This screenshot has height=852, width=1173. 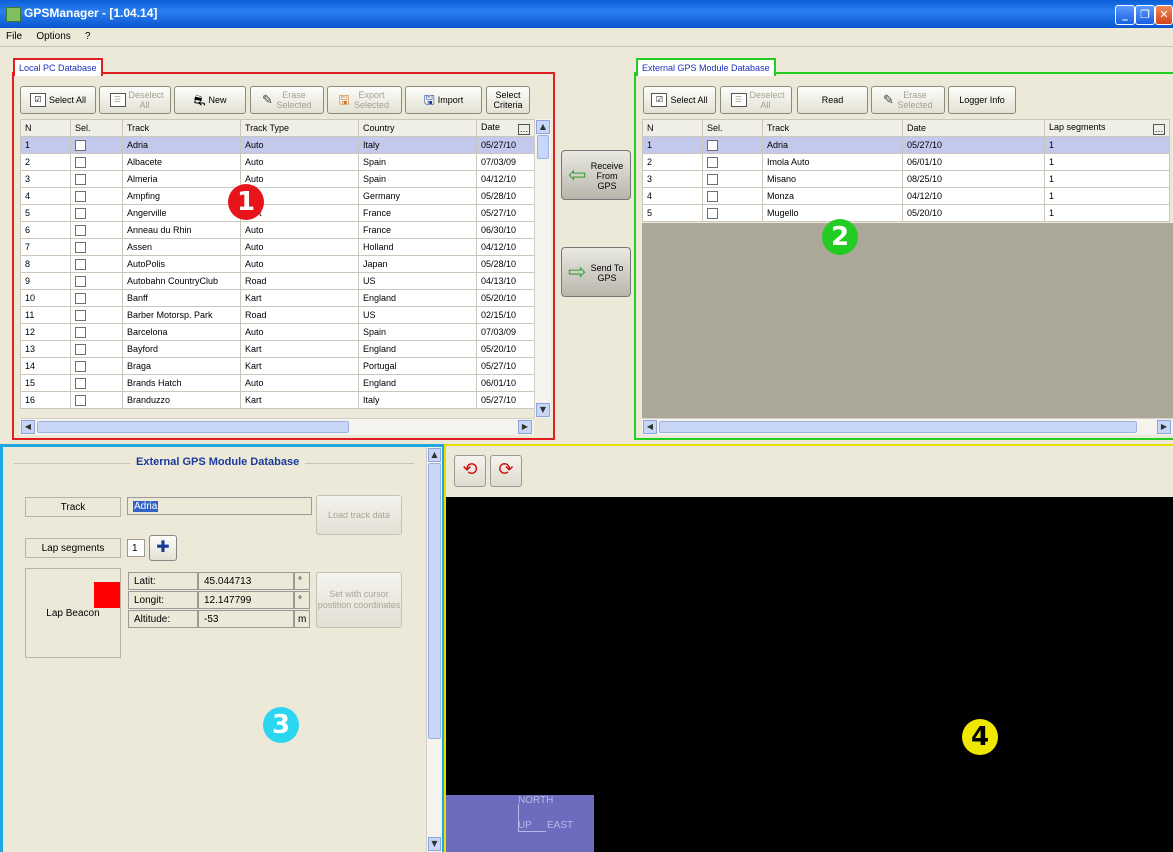 What do you see at coordinates (359, 600) in the screenshot?
I see `set-with-cursor-button: Set with cursor postition coordinates` at bounding box center [359, 600].